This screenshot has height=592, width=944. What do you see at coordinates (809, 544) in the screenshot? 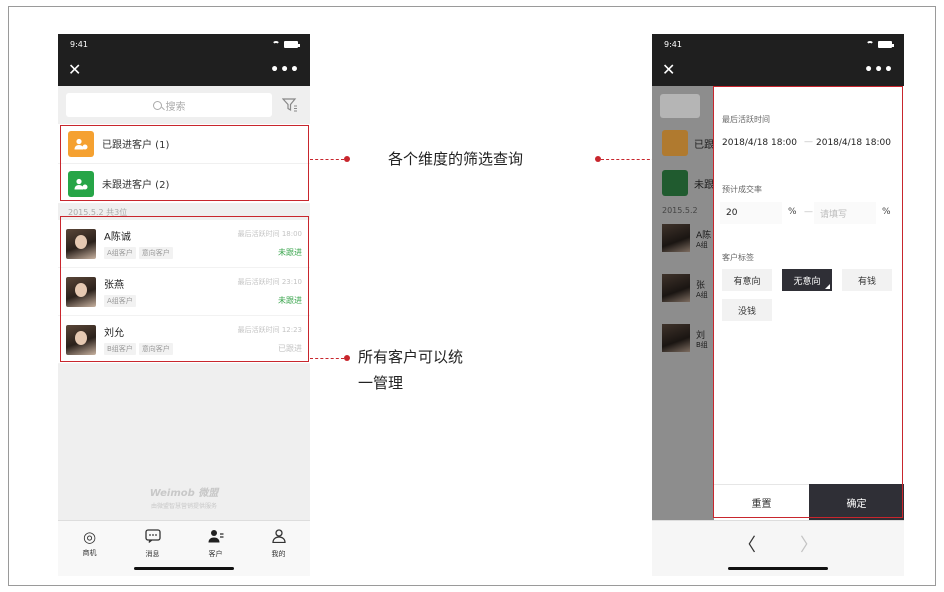
I see `forward-icon: 〉` at bounding box center [809, 544].